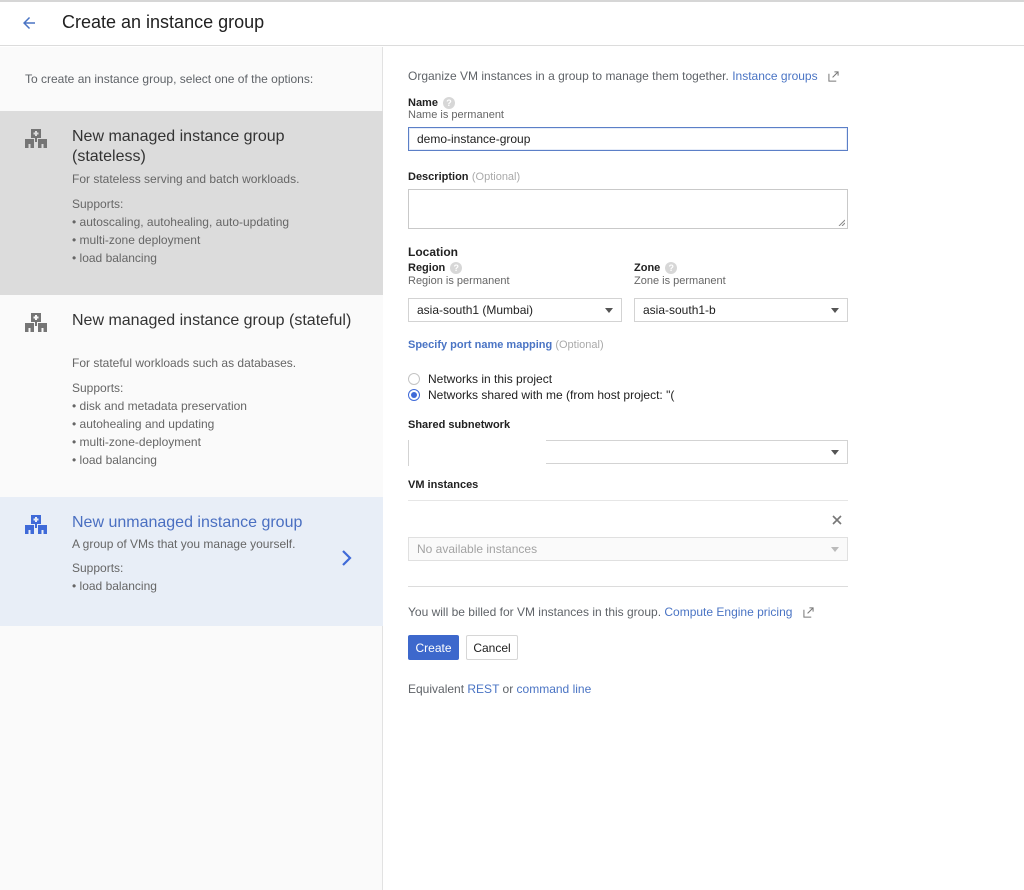 This screenshot has width=1024, height=890. What do you see at coordinates (841, 222) in the screenshot?
I see `resize-handle-icon` at bounding box center [841, 222].